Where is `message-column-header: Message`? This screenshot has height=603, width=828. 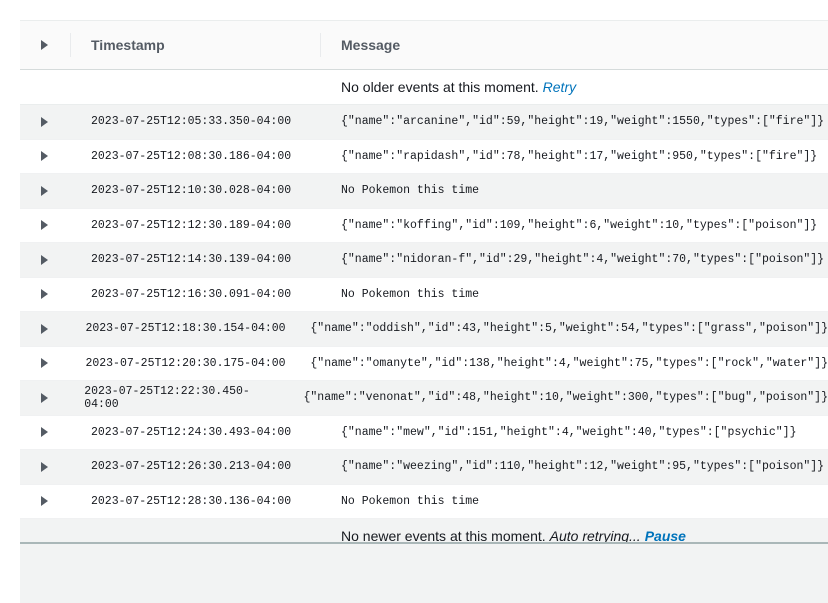
message-column-header: Message is located at coordinates (574, 45).